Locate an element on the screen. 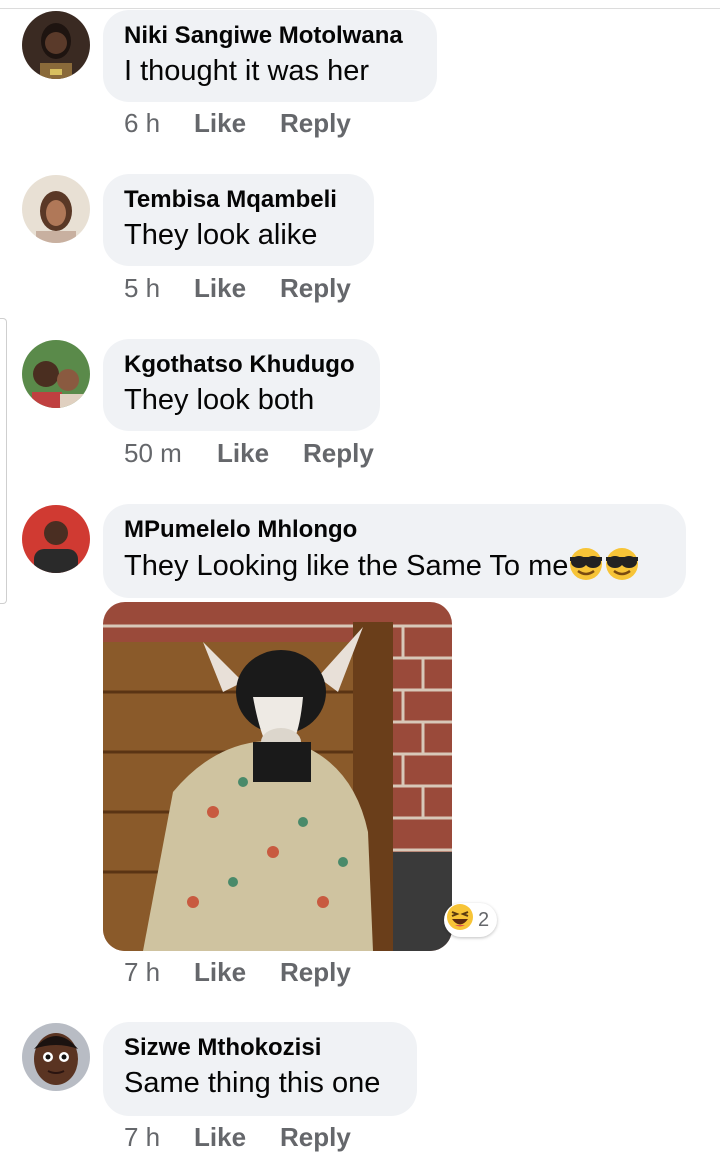 The width and height of the screenshot is (720, 1152). timestamp: 50 m is located at coordinates (153, 453).